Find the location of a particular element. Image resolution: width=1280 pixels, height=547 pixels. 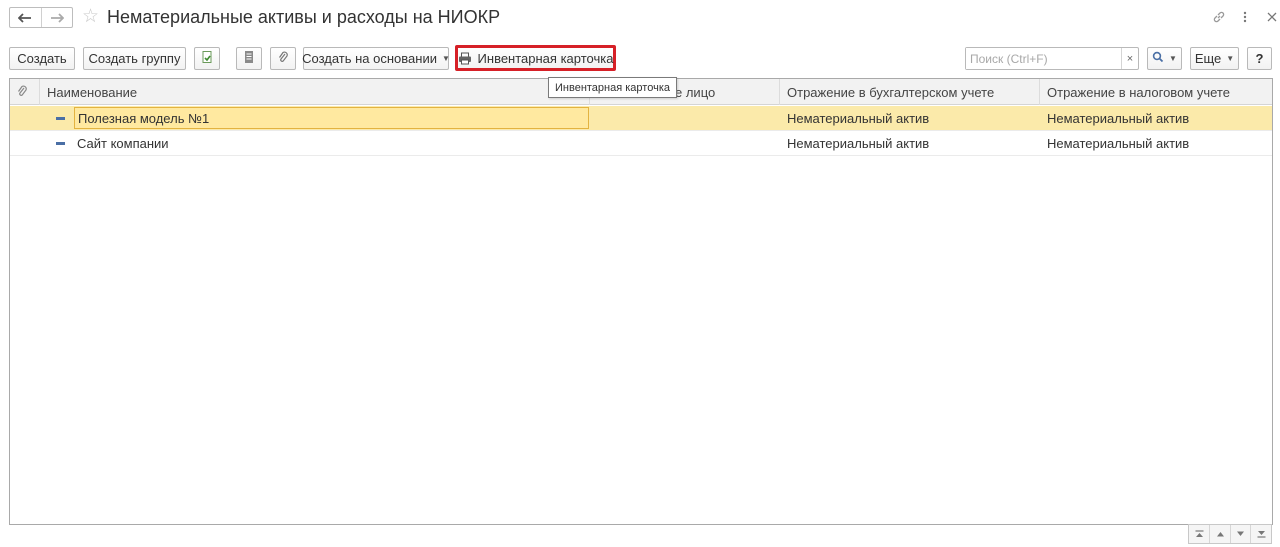

back-button is located at coordinates (25, 17).